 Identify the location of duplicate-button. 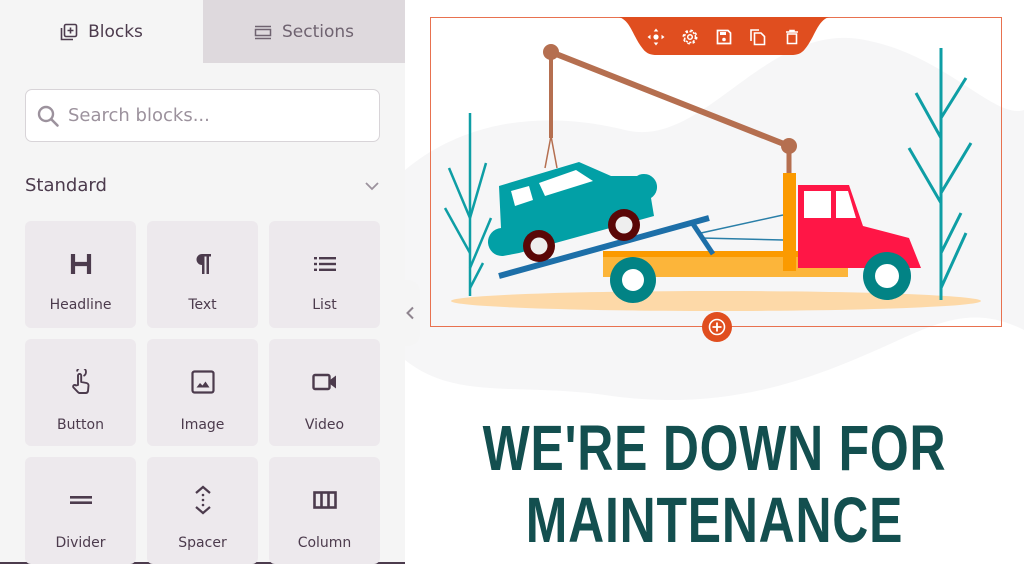
(758, 37).